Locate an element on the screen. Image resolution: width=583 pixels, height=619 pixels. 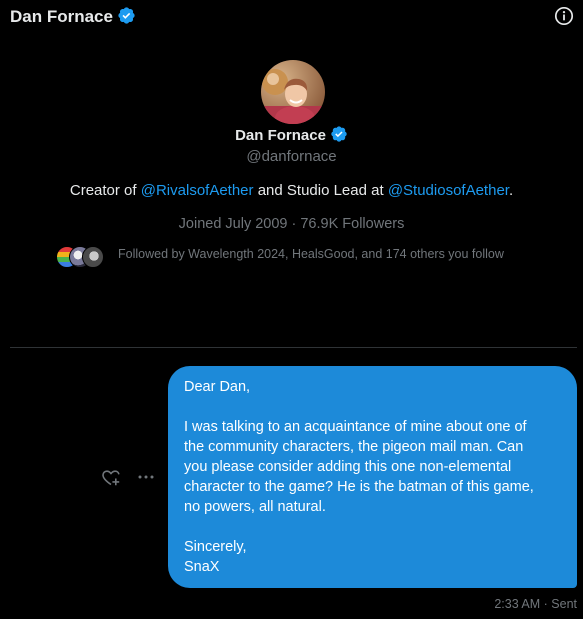
add-reaction-heart-icon is located at coordinates (111, 478).